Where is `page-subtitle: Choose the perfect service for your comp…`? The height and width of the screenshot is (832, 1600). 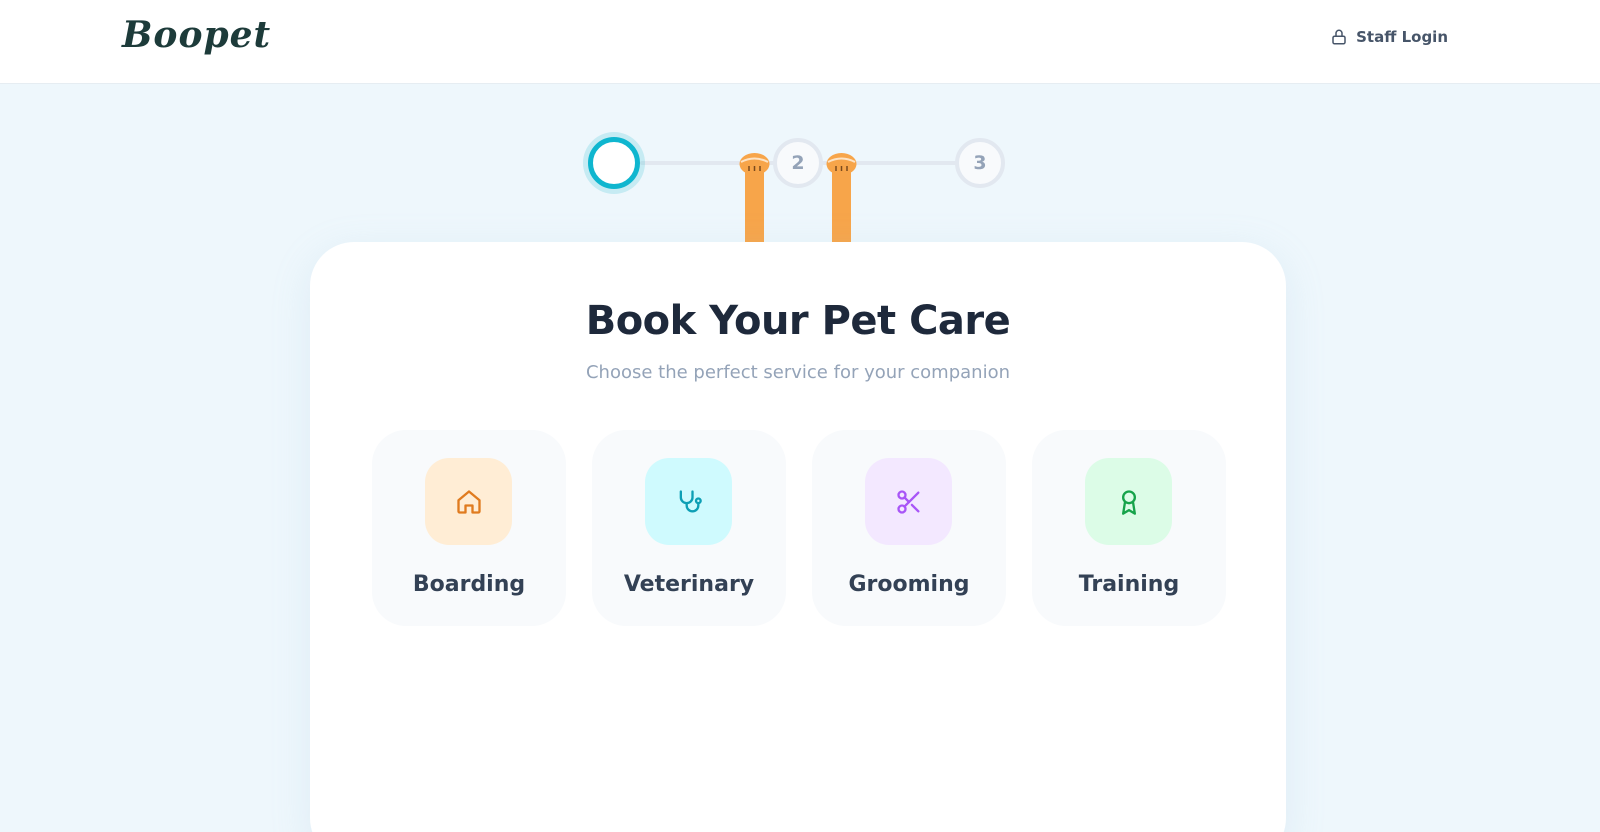
page-subtitle: Choose the perfect service for your comp… is located at coordinates (798, 372).